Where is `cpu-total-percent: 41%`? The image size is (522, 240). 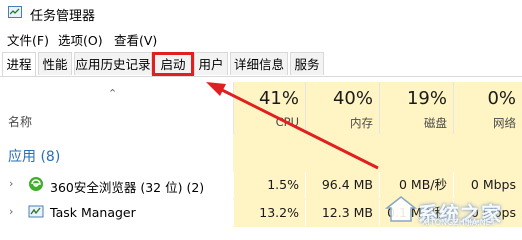
cpu-total-percent: 41% is located at coordinates (278, 98).